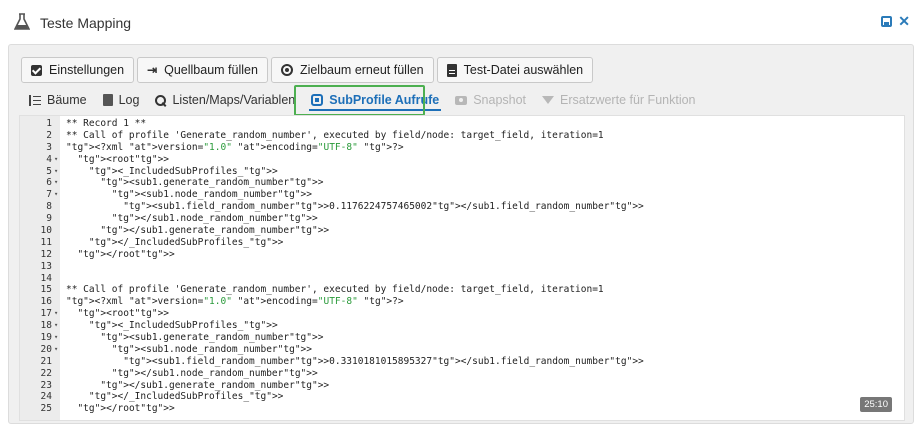  What do you see at coordinates (332, 195) in the screenshot?
I see `code-line: 7 ▾ "tg"><sub1.node_random_number"tg">>` at bounding box center [332, 195].